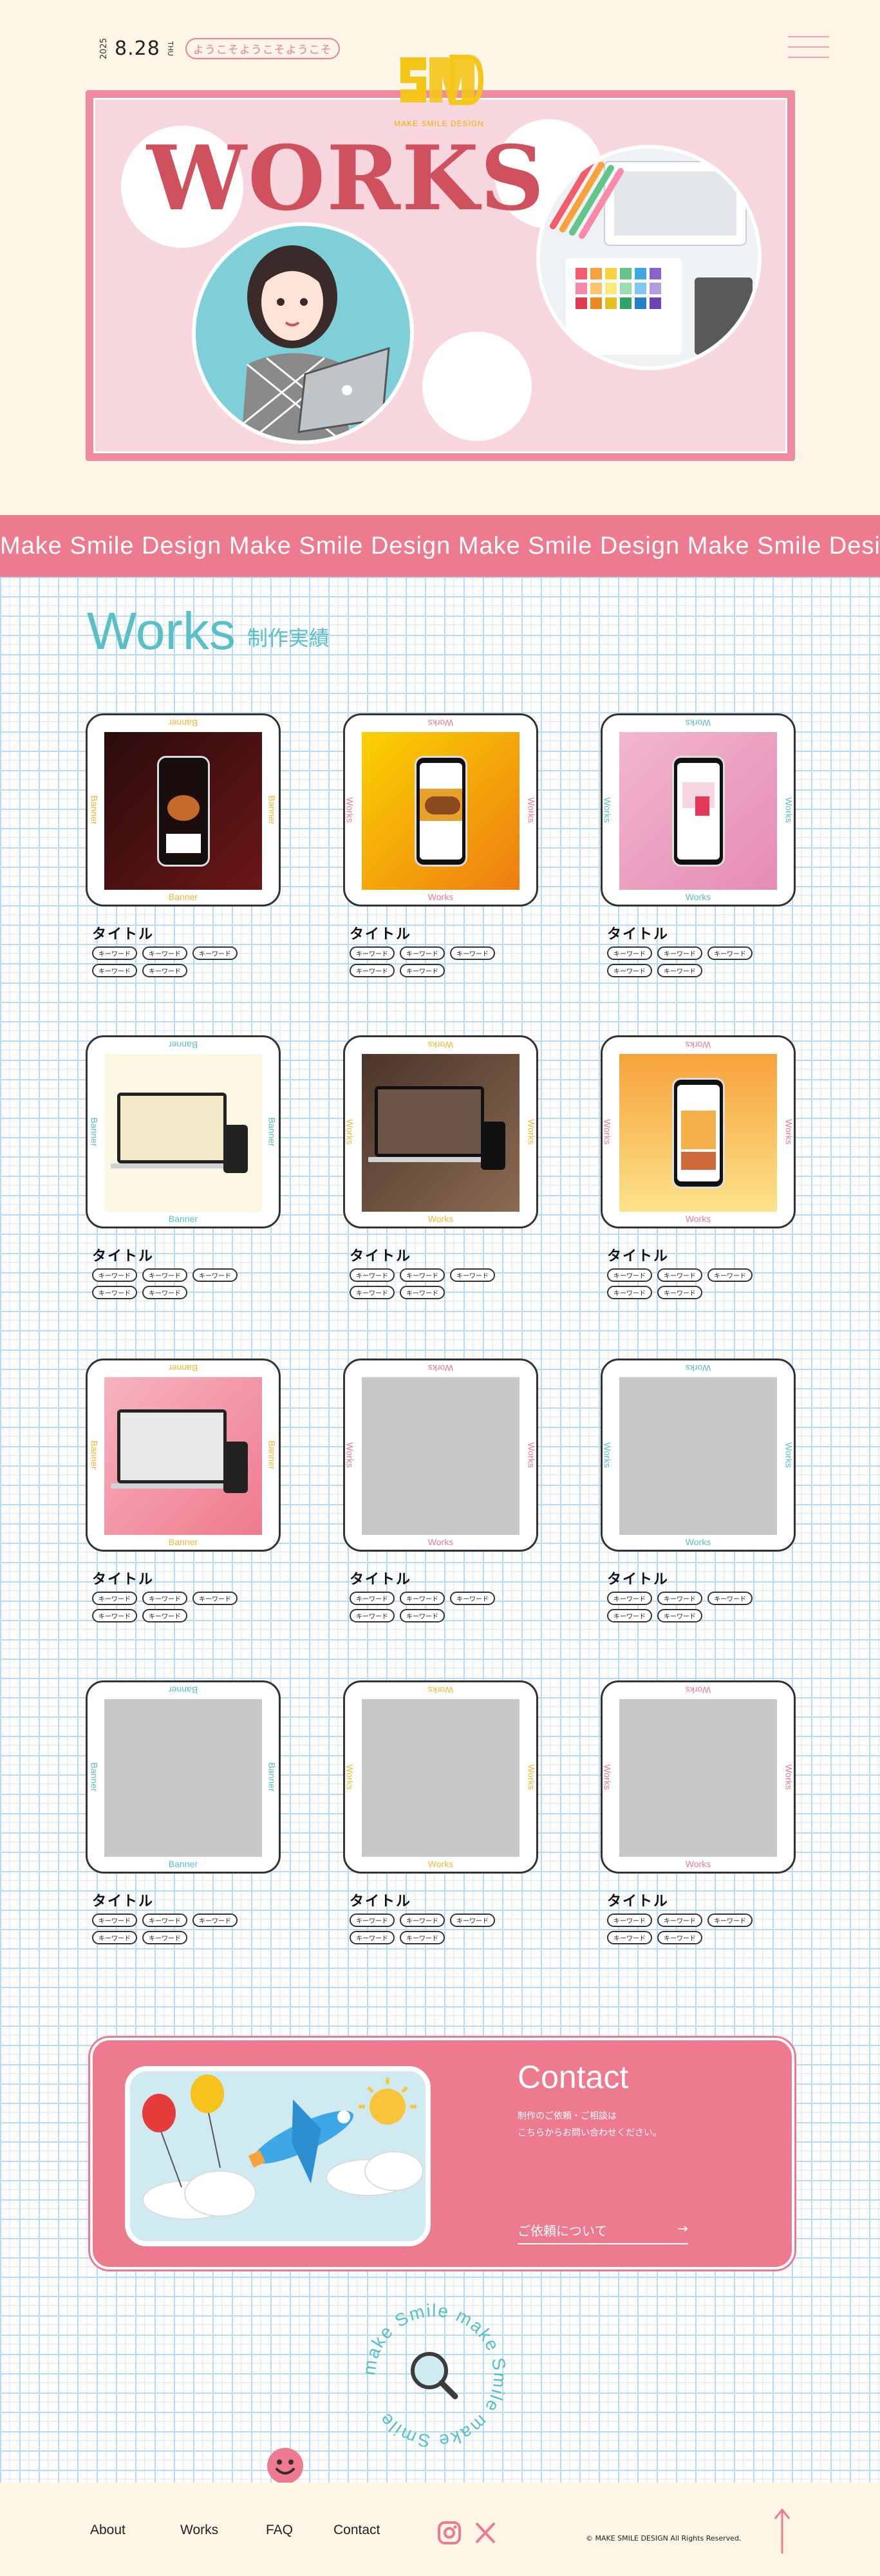 Image resolution: width=880 pixels, height=2576 pixels. I want to click on site-logo: MAKE SMILE DESIGN, so click(439, 92).